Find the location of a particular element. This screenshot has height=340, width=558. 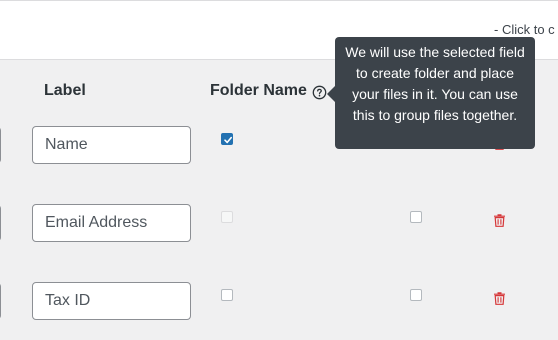

top-hint-text: - Click to c is located at coordinates (524, 29).